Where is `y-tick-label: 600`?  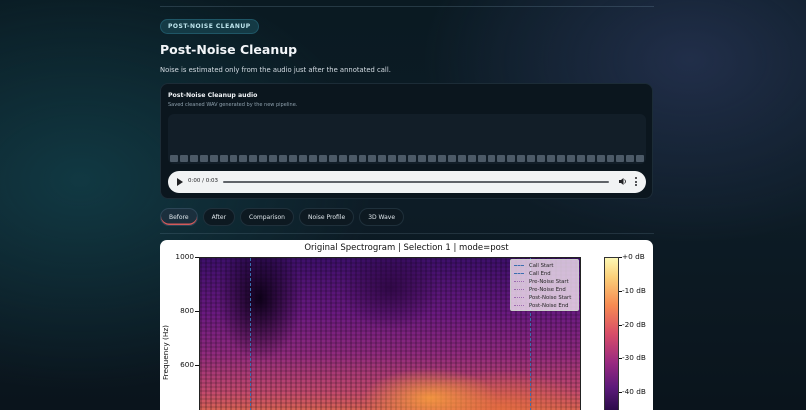
y-tick-label: 600 is located at coordinates (187, 364).